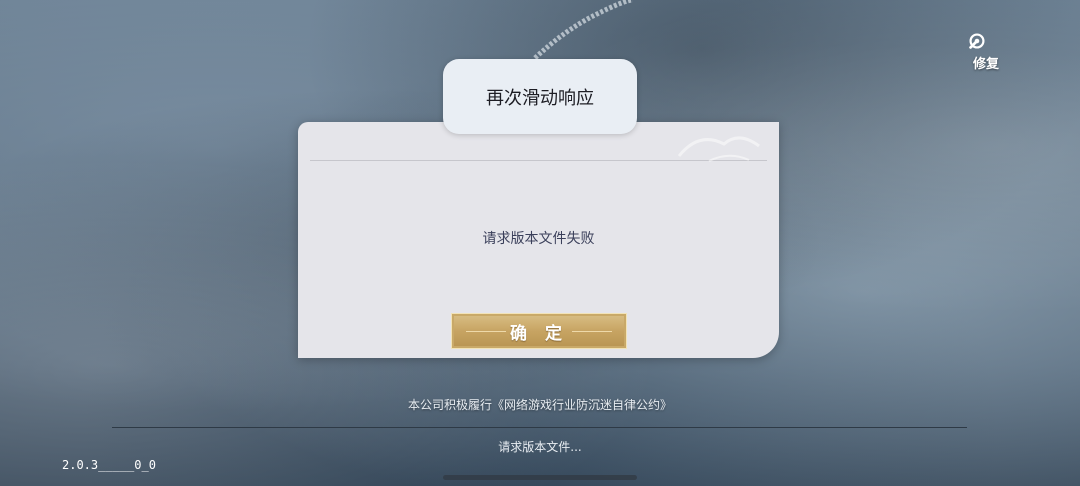  Describe the element at coordinates (109, 465) in the screenshot. I see `version-label: 2.0.3_____0_0` at that location.